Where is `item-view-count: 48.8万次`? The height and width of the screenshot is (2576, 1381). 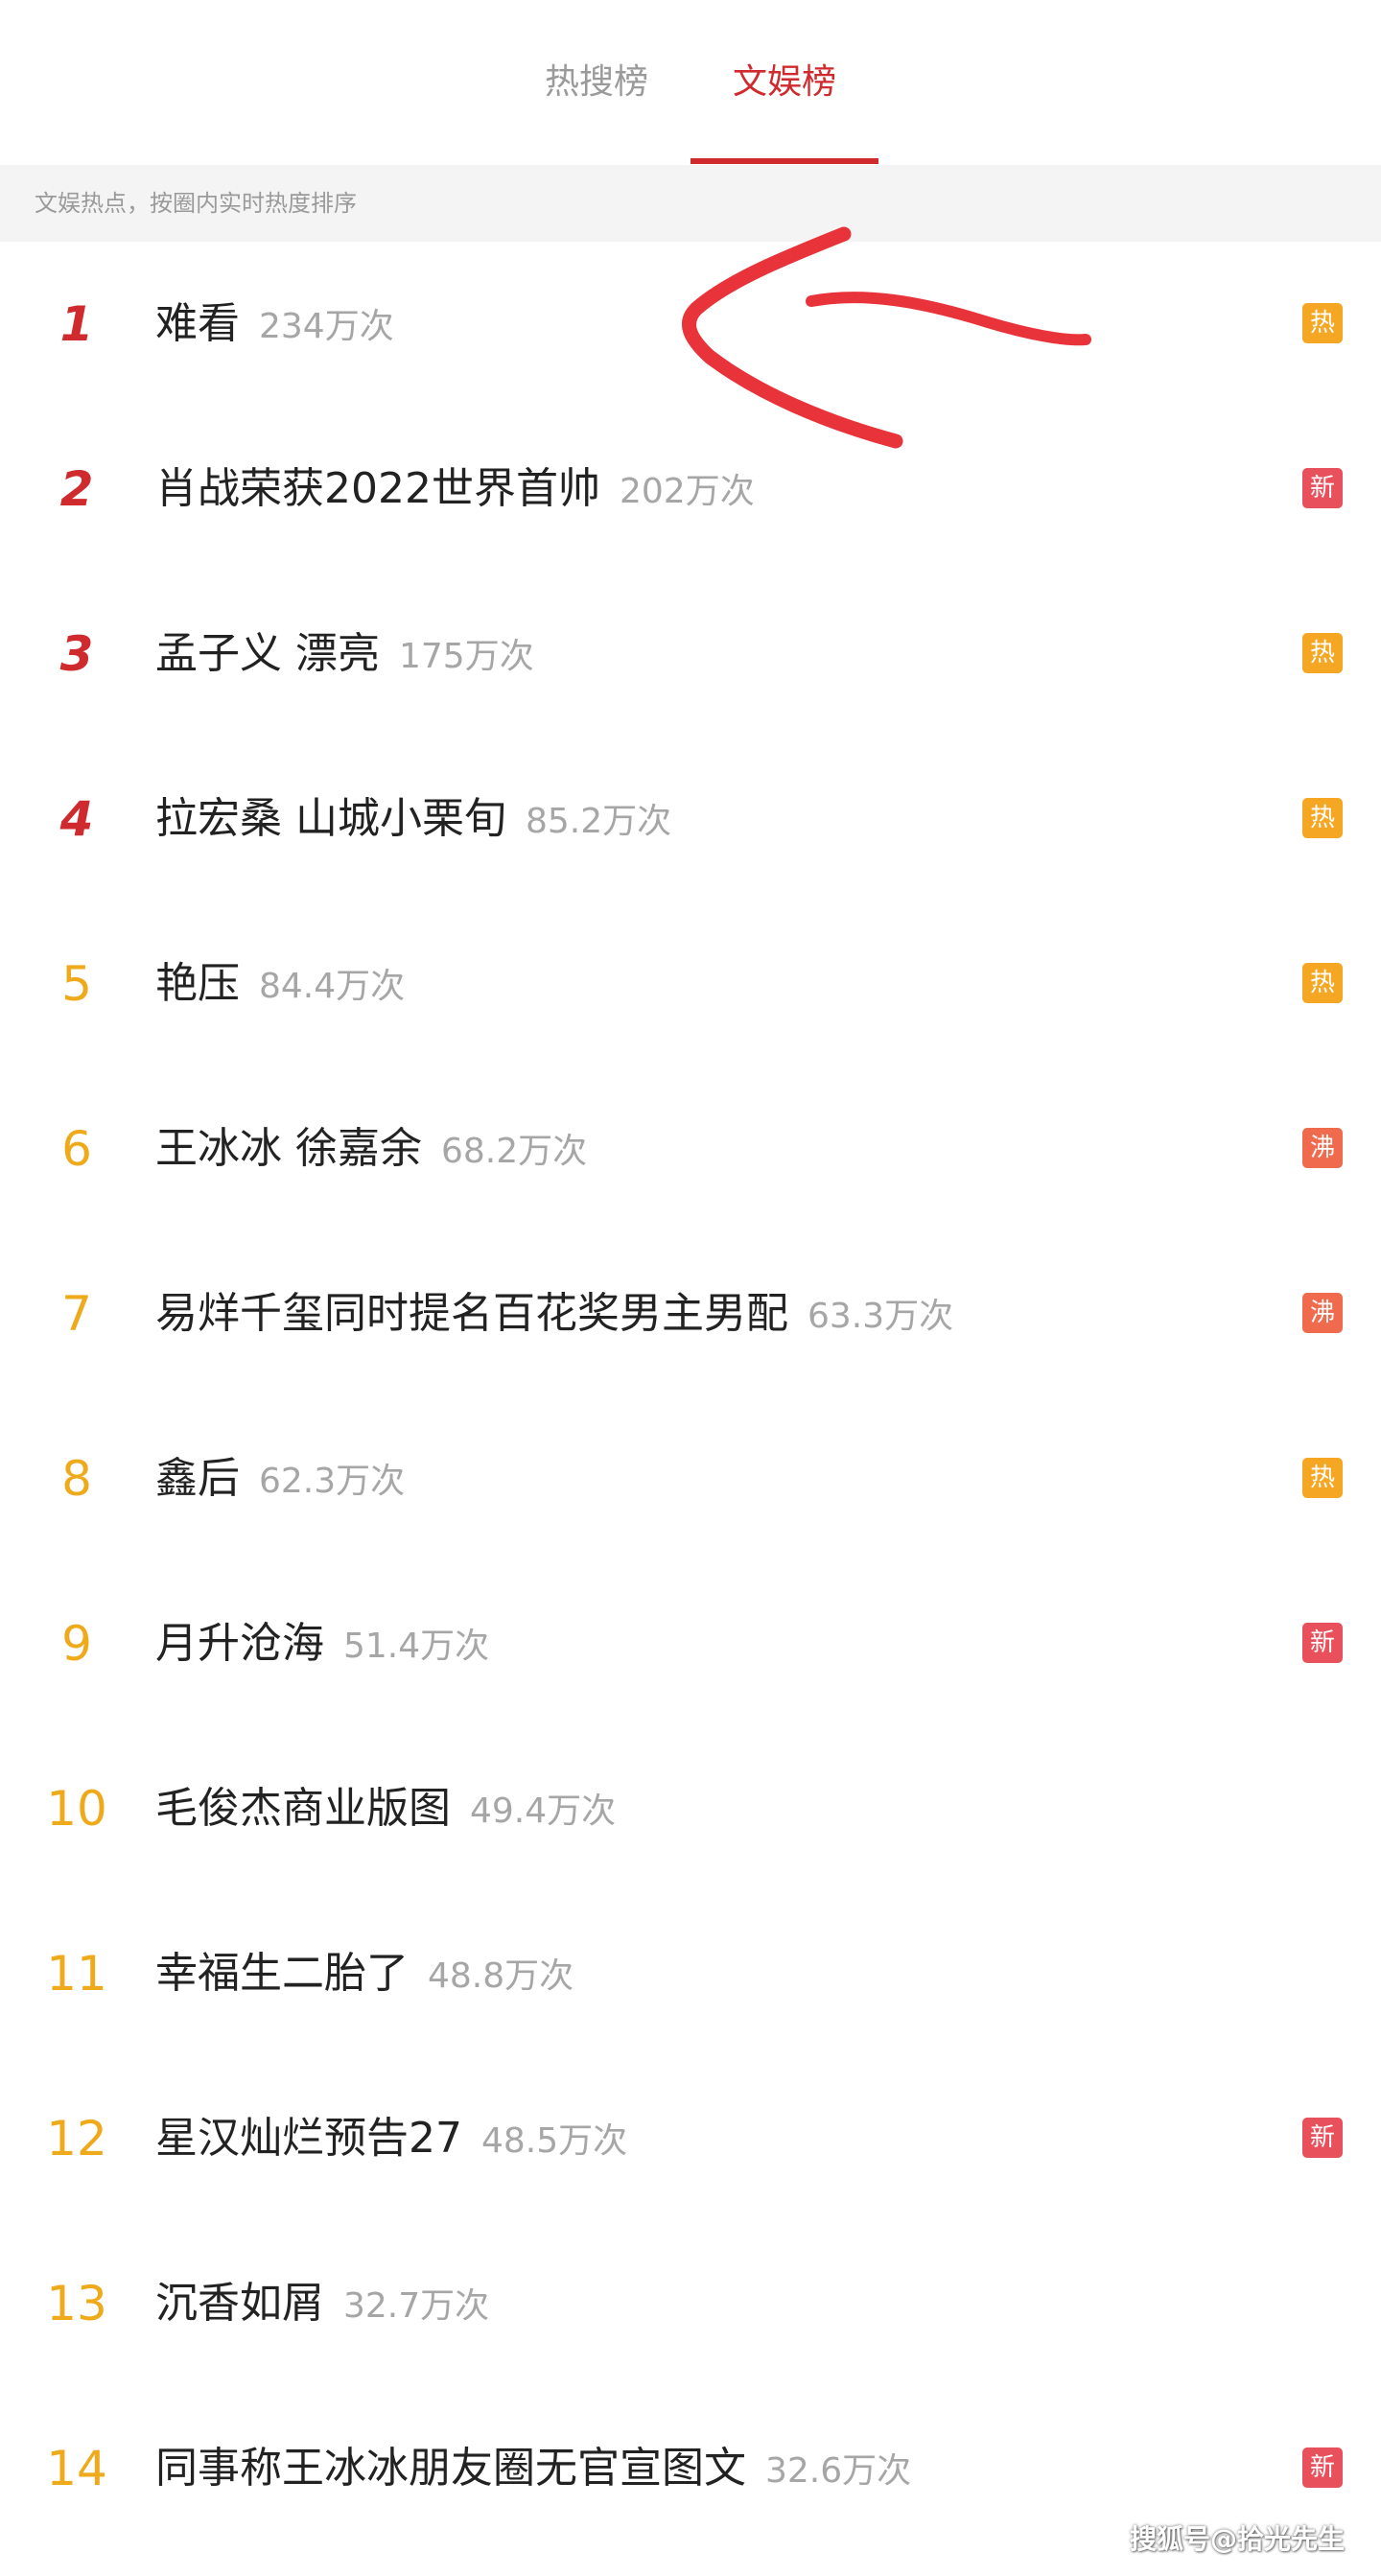 item-view-count: 48.8万次 is located at coordinates (501, 1976).